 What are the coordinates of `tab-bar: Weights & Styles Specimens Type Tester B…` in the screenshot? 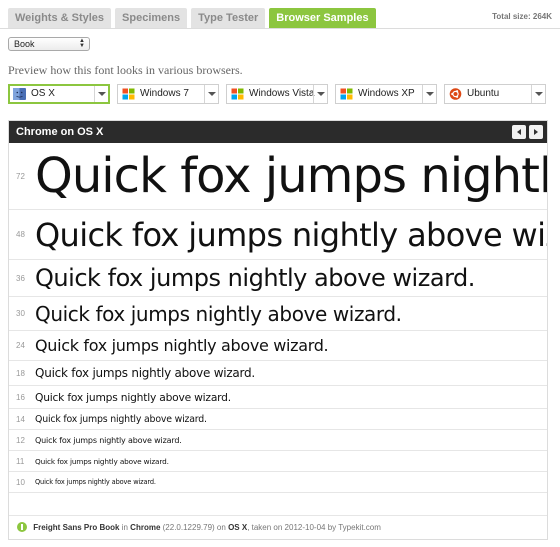 It's located at (192, 18).